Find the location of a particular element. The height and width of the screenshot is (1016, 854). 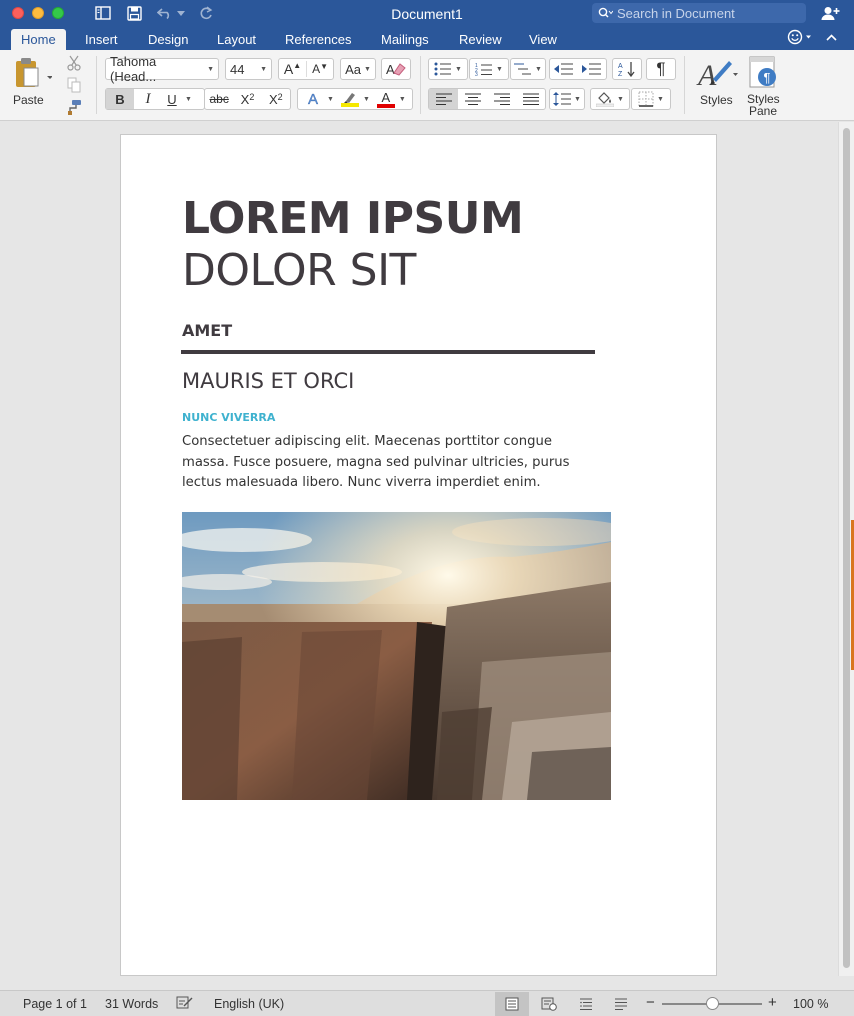

align-left-icon is located at coordinates (443, 99).